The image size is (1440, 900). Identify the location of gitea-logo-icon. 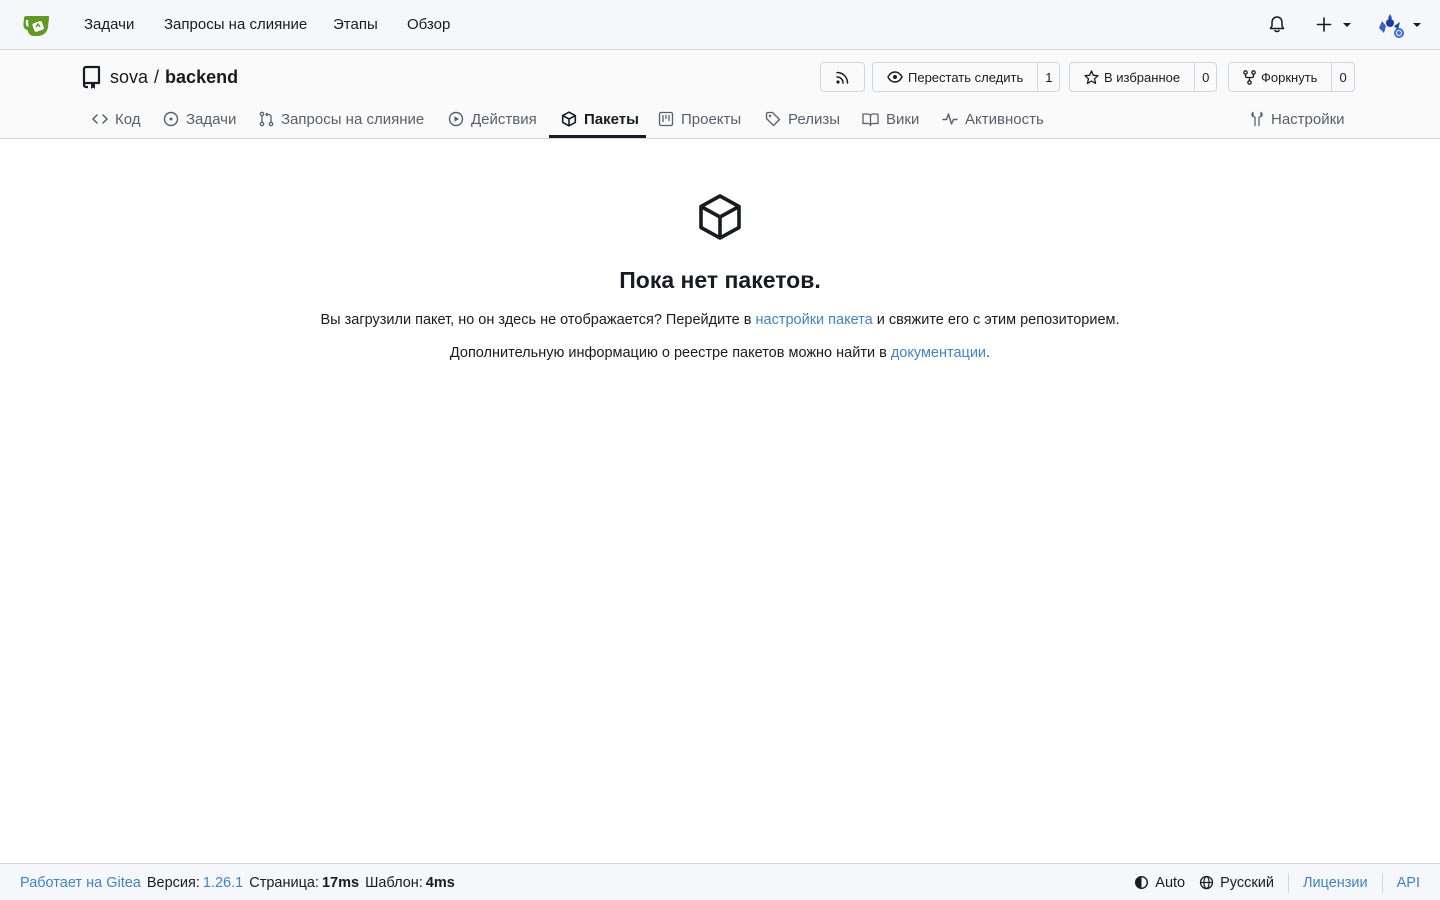
(38, 25).